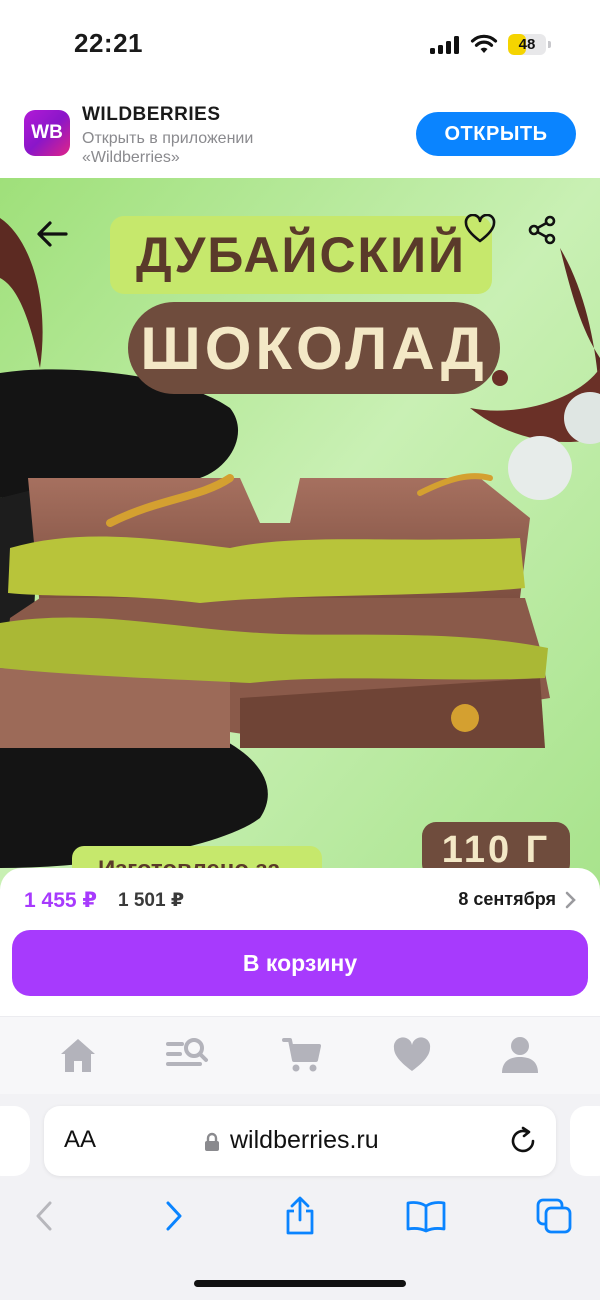 This screenshot has width=600, height=1300. Describe the element at coordinates (300, 1216) in the screenshot. I see `share-sheet-icon` at that location.